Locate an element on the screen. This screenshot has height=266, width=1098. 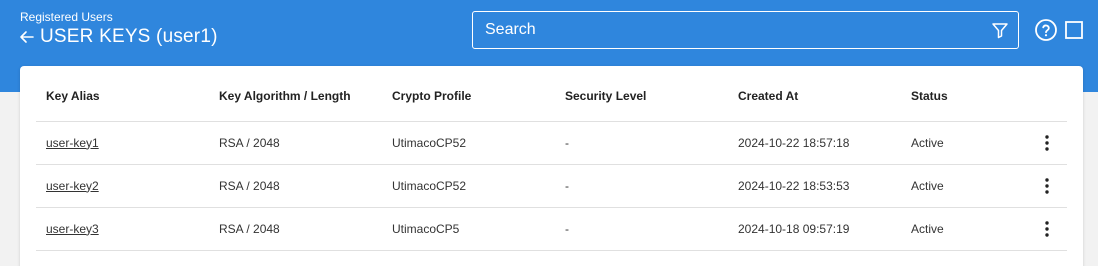
key-alias-link: user-key2 is located at coordinates (72, 186).